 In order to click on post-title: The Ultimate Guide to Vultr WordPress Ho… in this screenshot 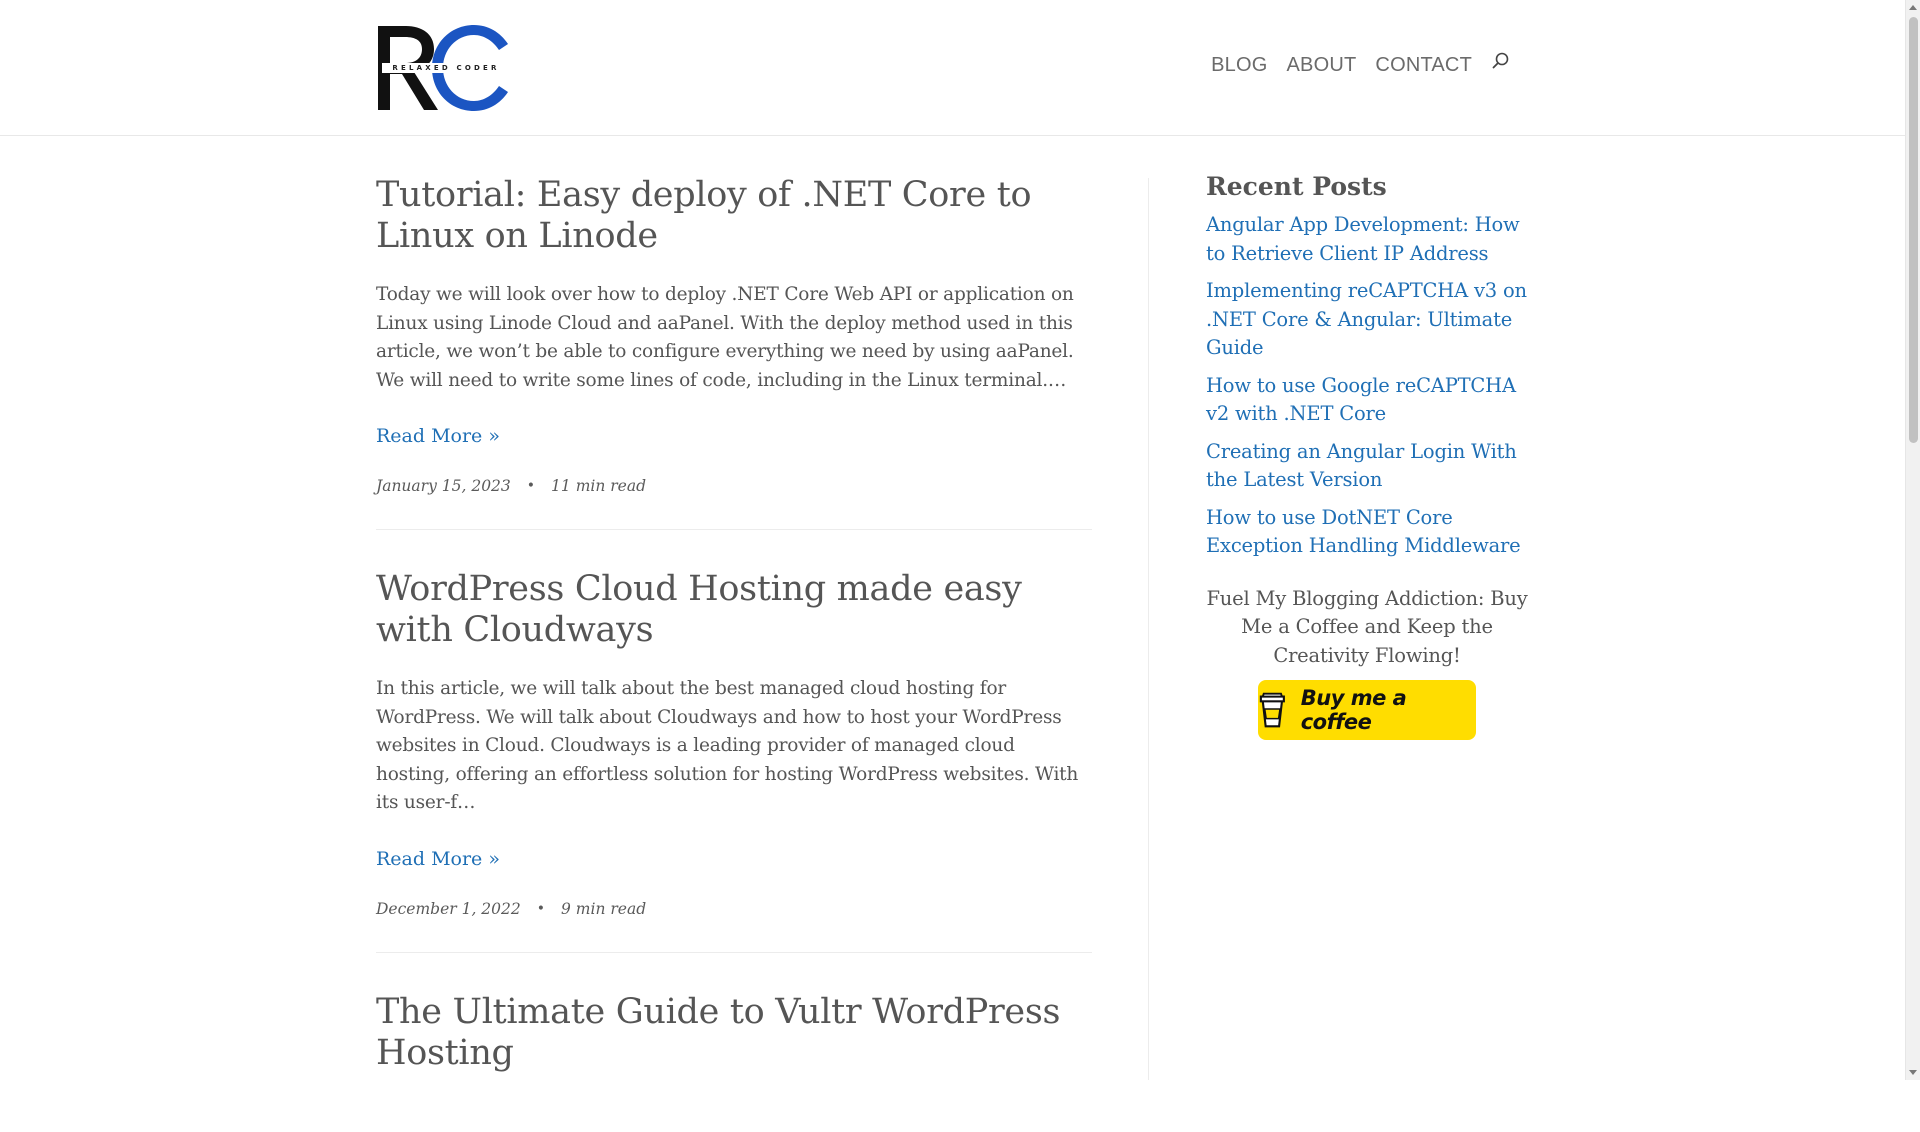, I will do `click(734, 1033)`.